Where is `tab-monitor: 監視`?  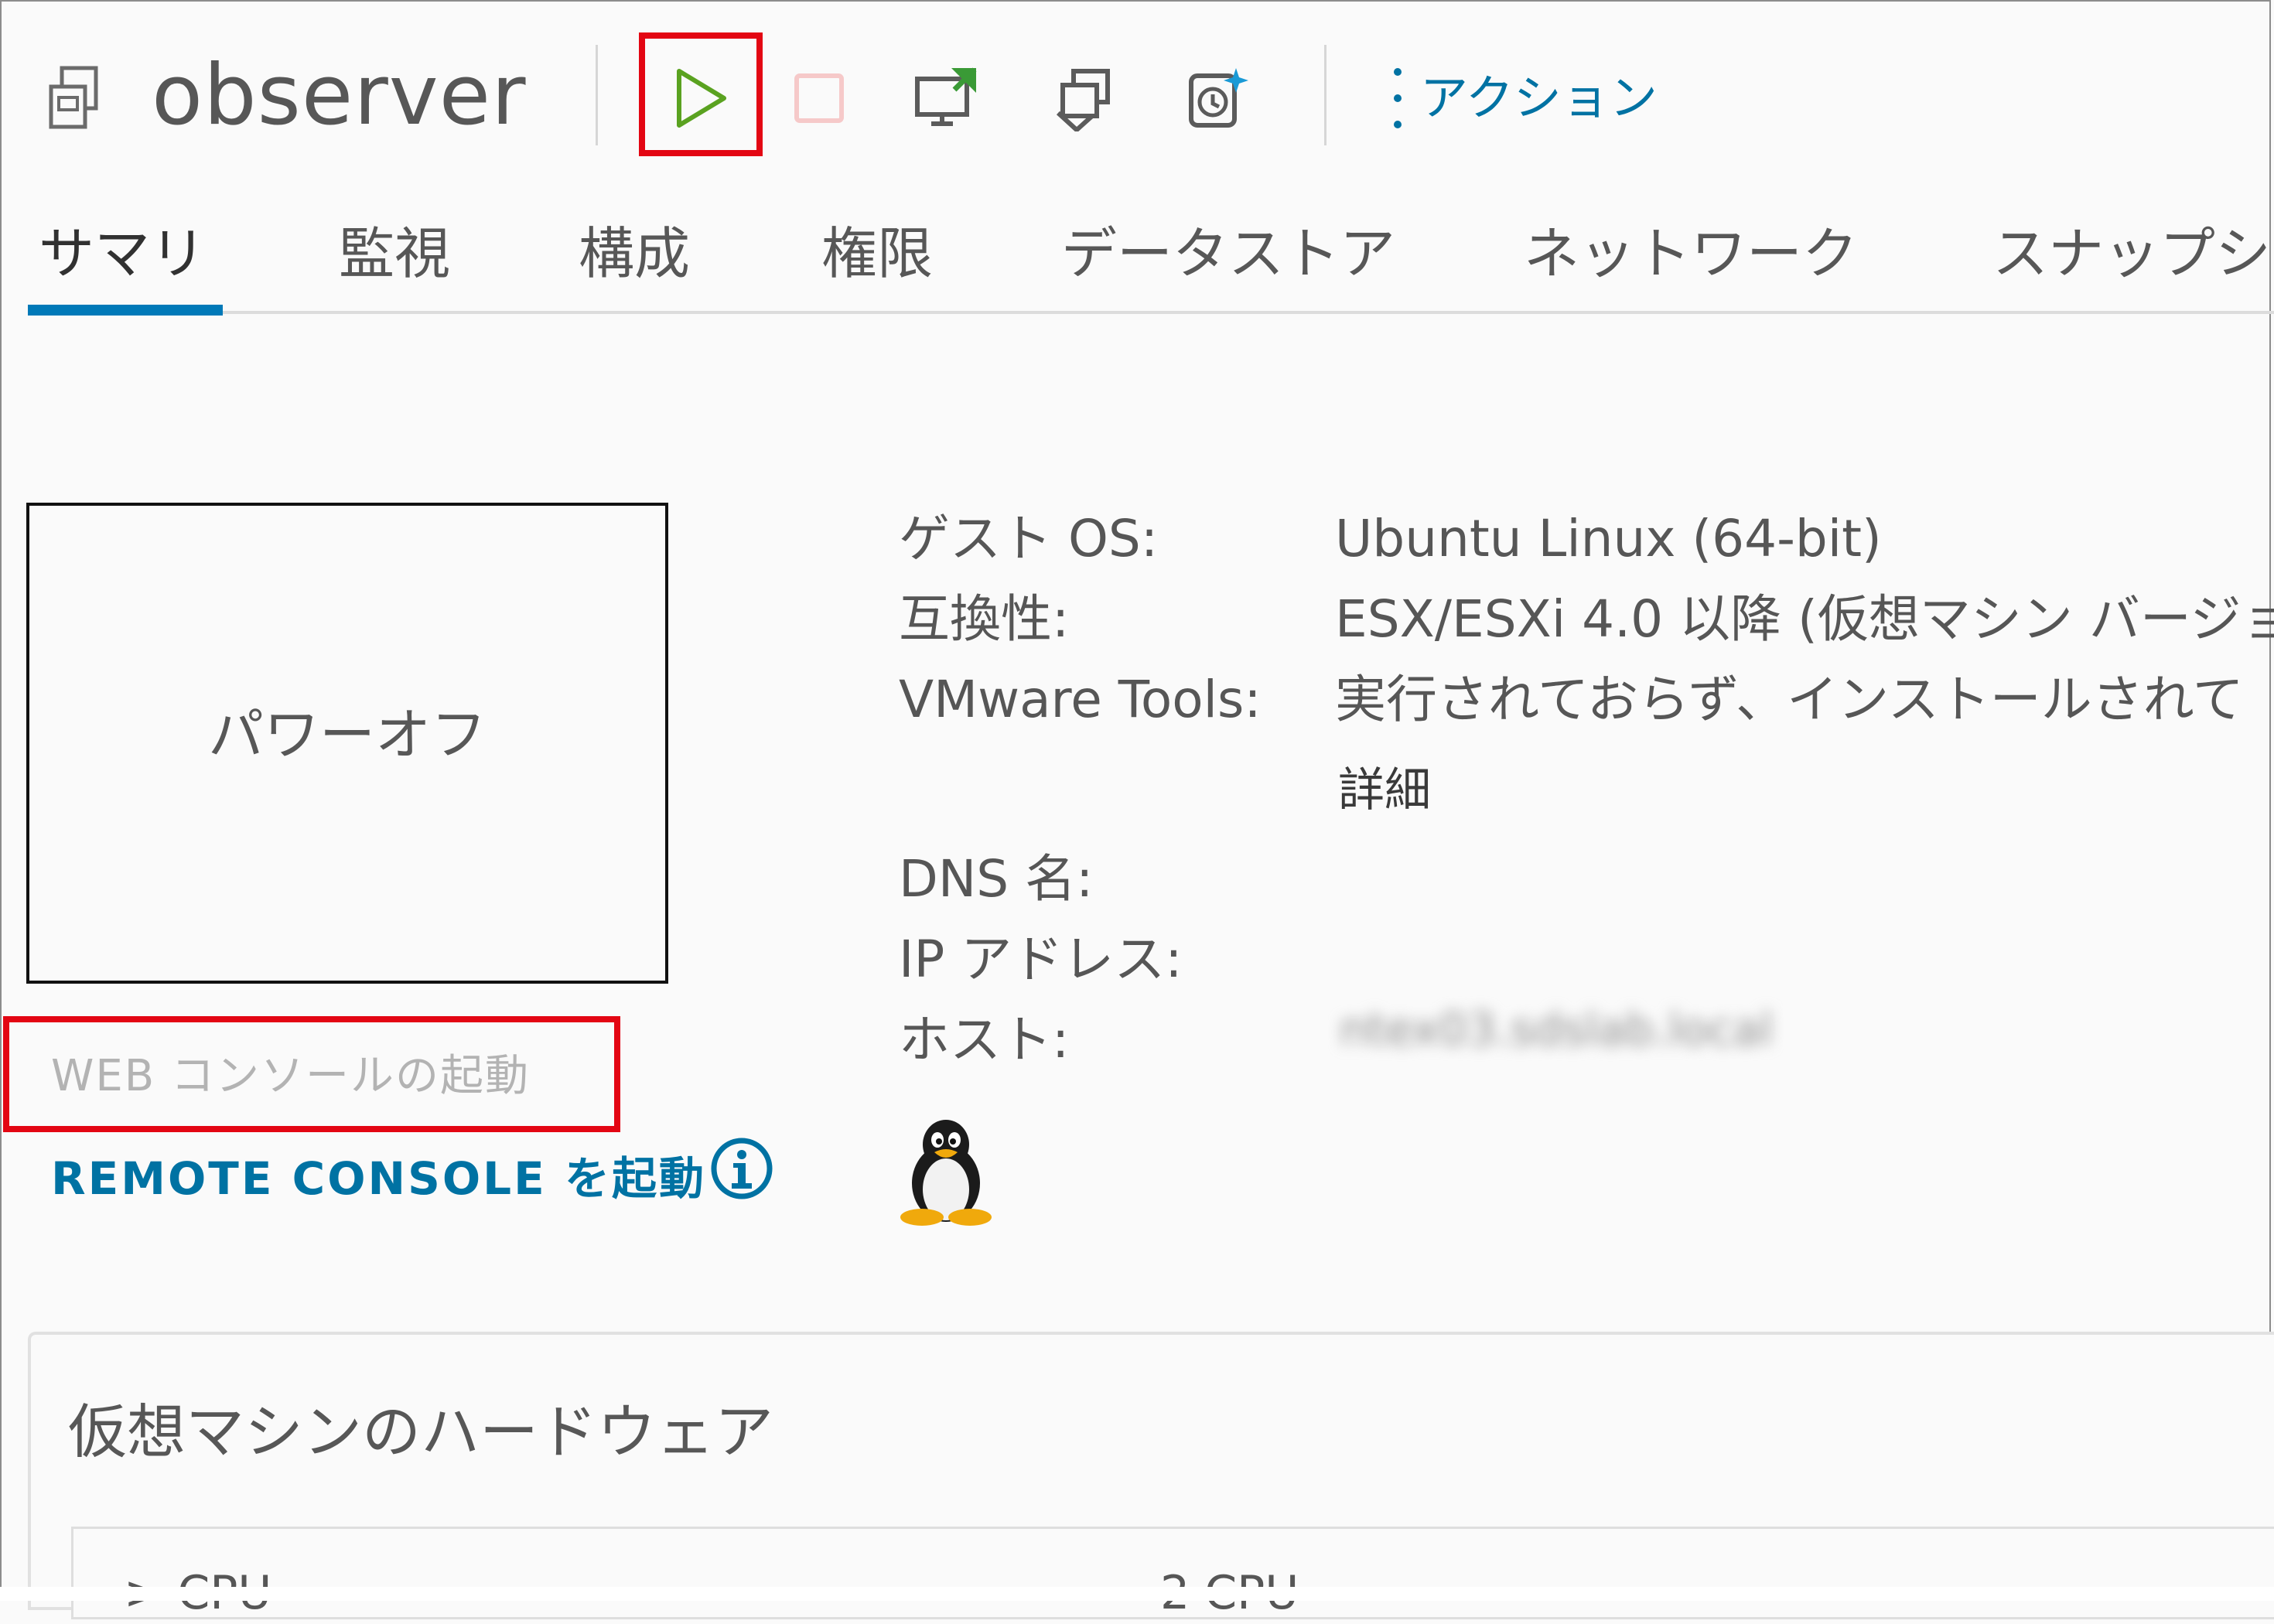 tab-monitor: 監視 is located at coordinates (394, 253).